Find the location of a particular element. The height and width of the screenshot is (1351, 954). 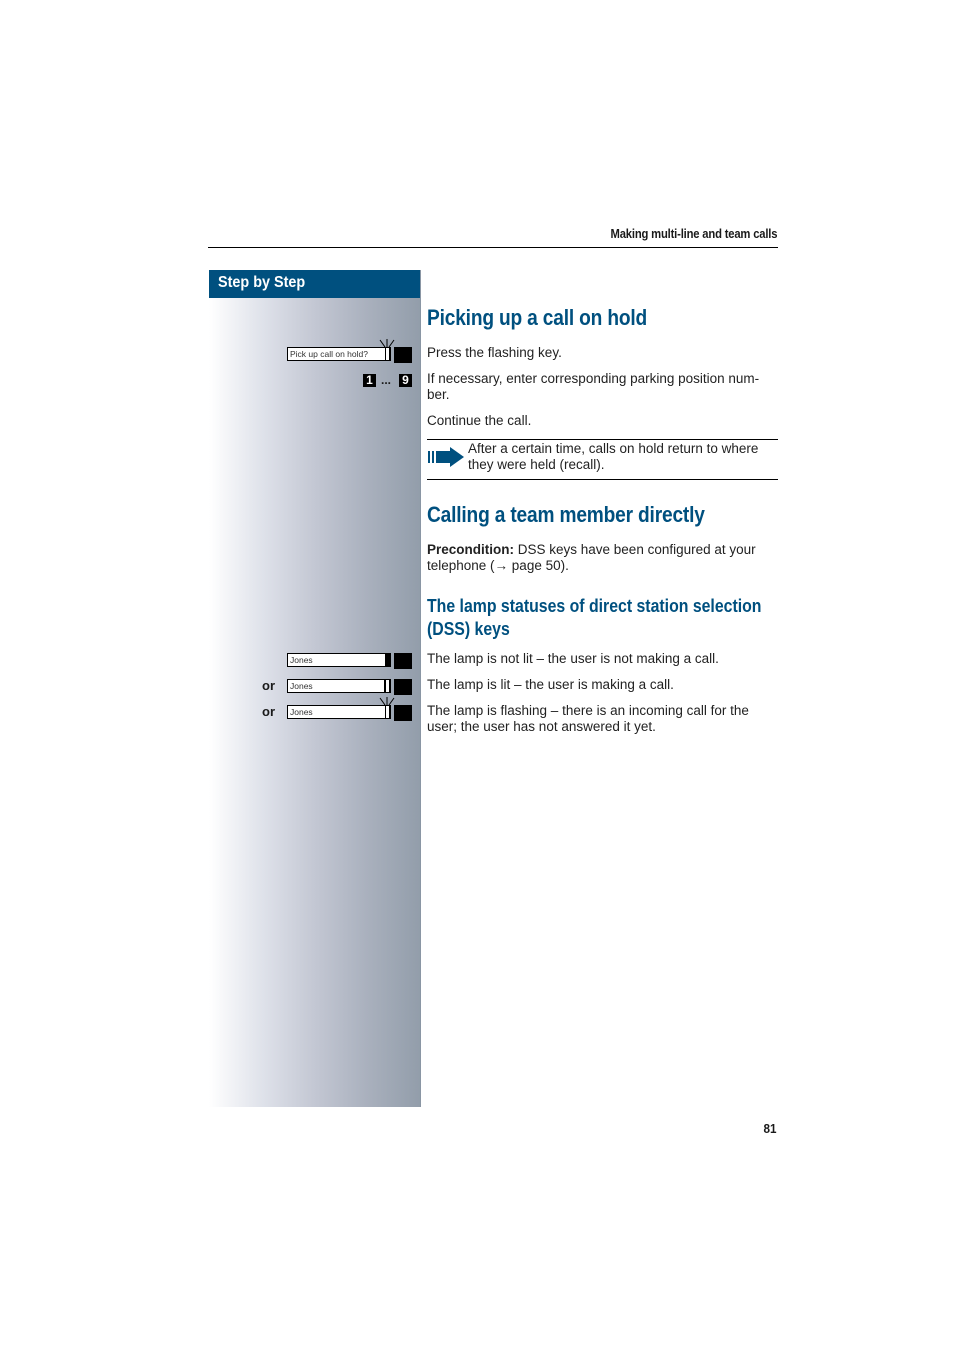

note-bottom-rule is located at coordinates (602, 479).